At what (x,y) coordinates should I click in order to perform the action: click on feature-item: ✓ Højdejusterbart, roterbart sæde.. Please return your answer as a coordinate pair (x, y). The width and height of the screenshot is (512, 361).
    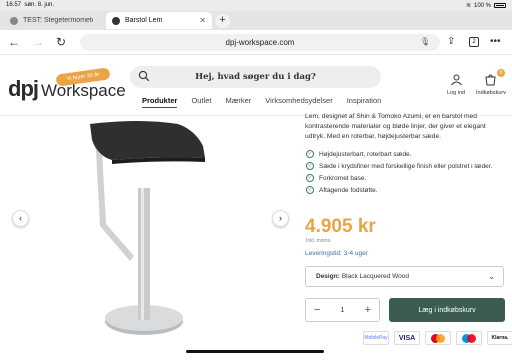
    Looking at the image, I should click on (405, 154).